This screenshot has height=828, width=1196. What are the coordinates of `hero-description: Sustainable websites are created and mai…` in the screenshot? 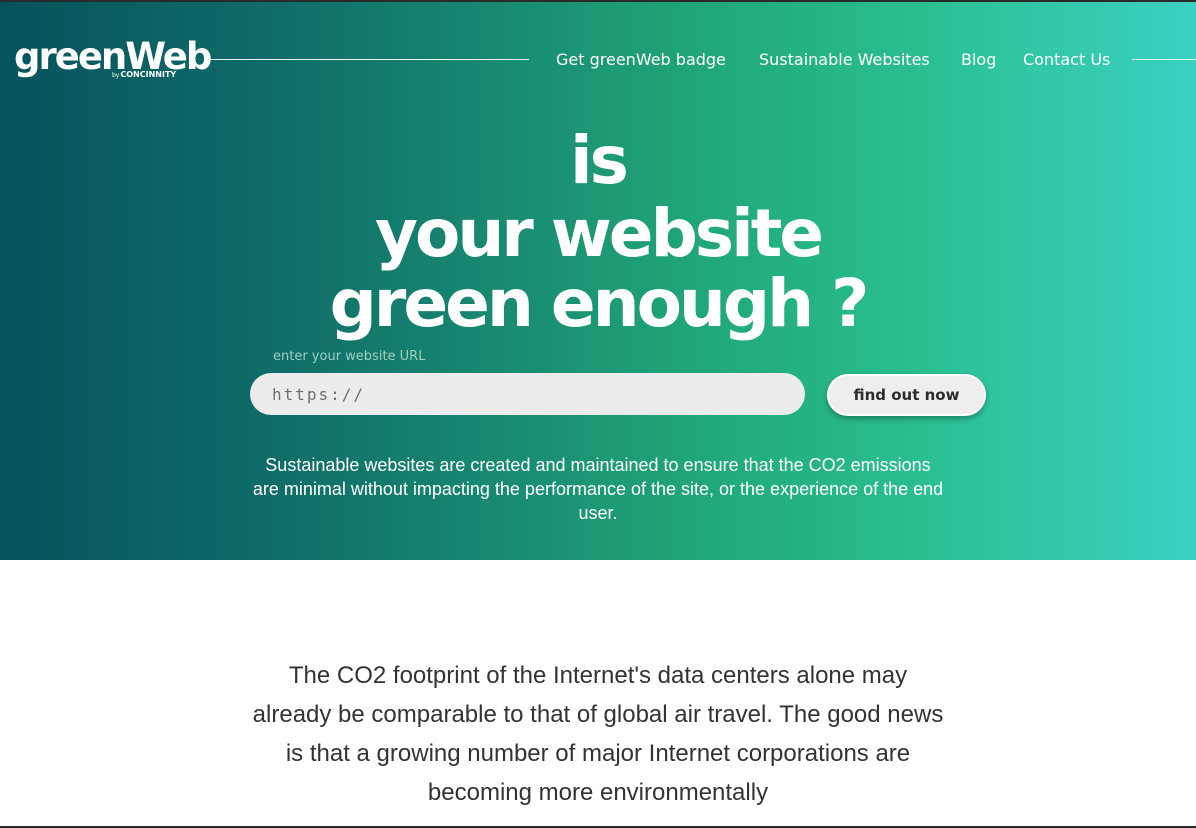 It's located at (598, 489).